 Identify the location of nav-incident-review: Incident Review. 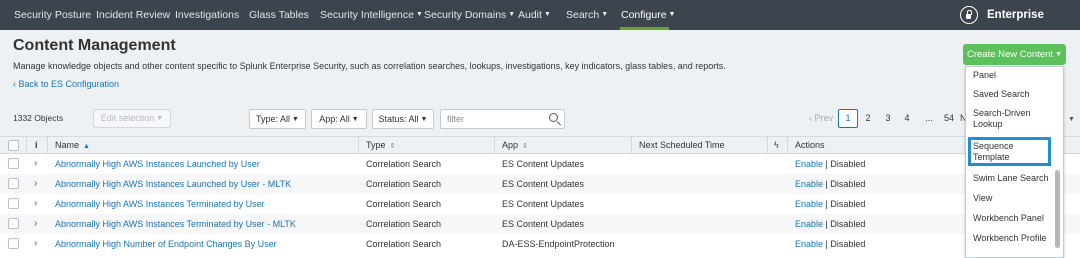
(133, 15).